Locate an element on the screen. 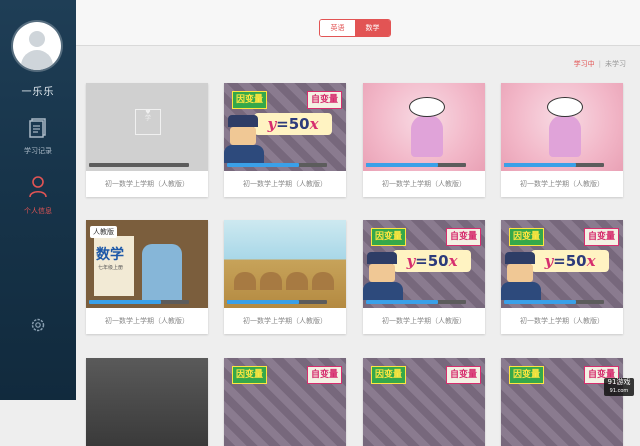  avatar-head-icon is located at coordinates (37, 39).